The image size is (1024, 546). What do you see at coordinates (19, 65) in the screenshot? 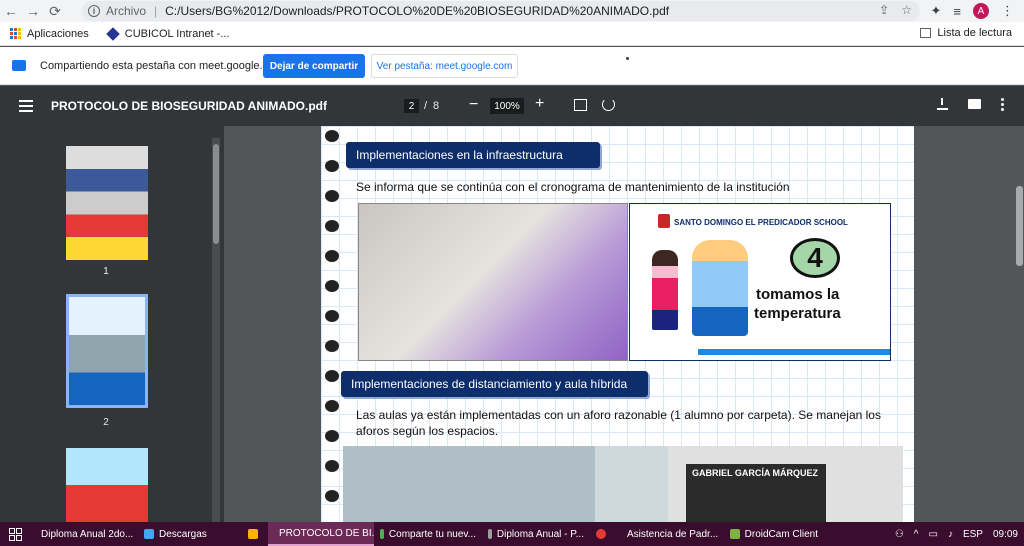
I see `screen-share-icon` at bounding box center [19, 65].